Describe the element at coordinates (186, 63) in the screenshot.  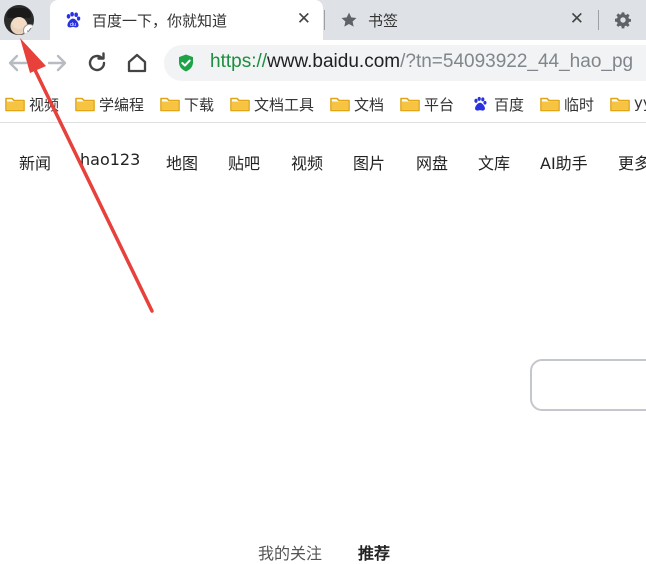
I see `secure-shield-icon` at that location.